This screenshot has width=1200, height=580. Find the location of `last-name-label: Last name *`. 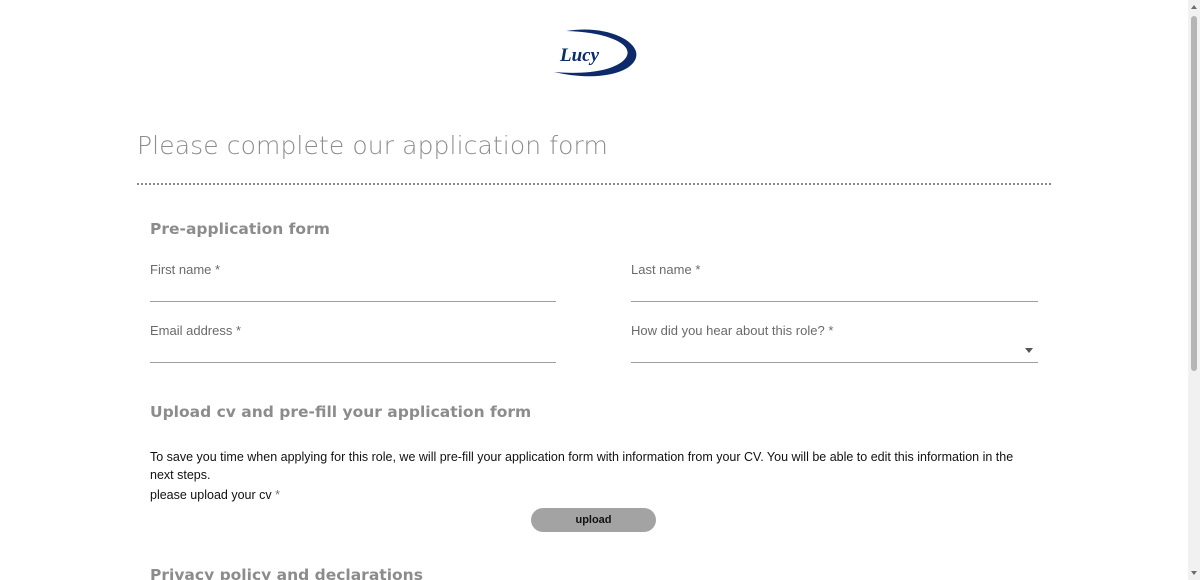

last-name-label: Last name * is located at coordinates (665, 269).